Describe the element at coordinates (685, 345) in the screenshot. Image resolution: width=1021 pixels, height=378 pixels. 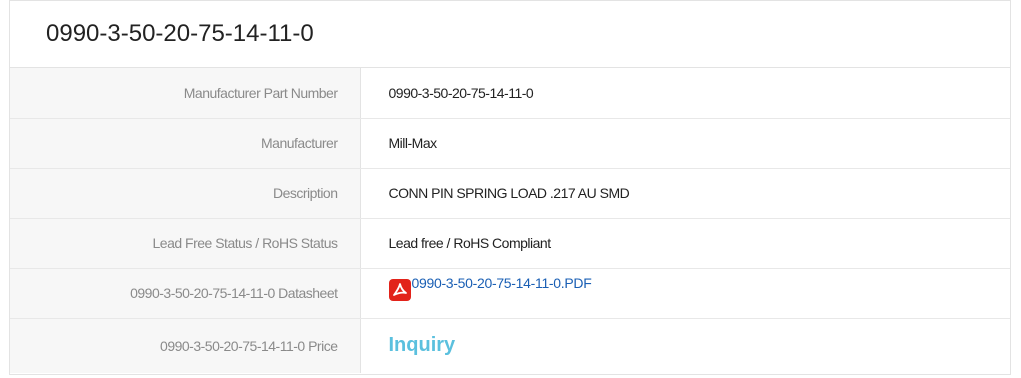
I see `price-cell: Inquiry` at that location.